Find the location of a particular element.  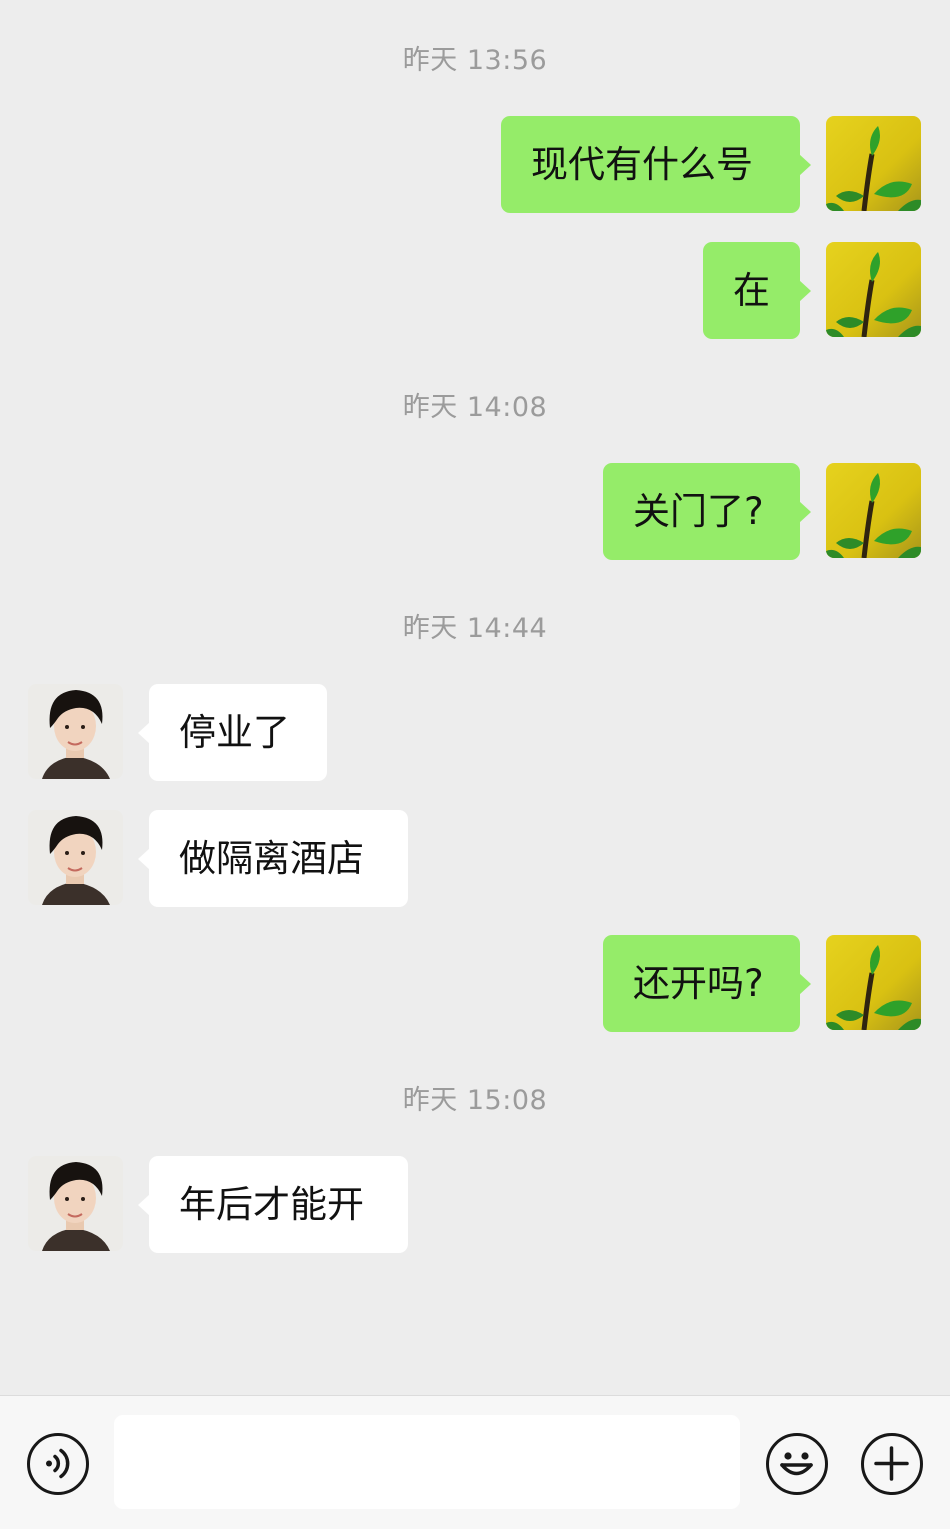

outgoing-message-bubble: 现代有什么号 is located at coordinates (656, 164).